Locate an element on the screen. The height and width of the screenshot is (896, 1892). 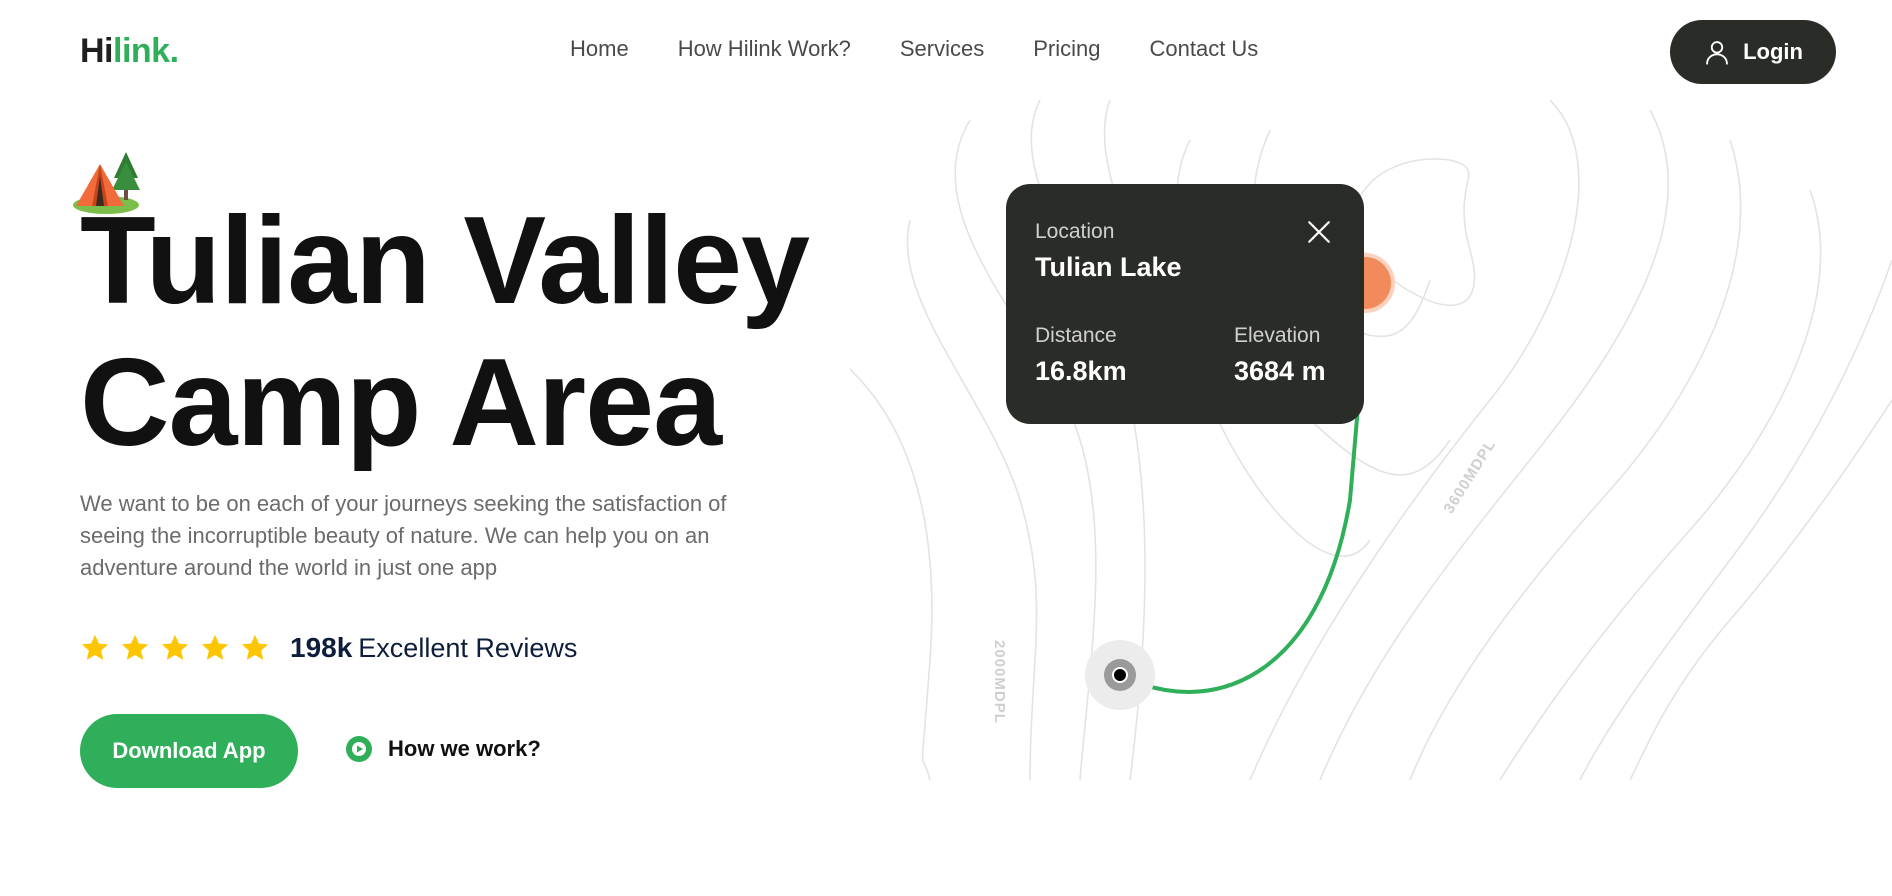
how-we-work-label: How we work? is located at coordinates (464, 748).